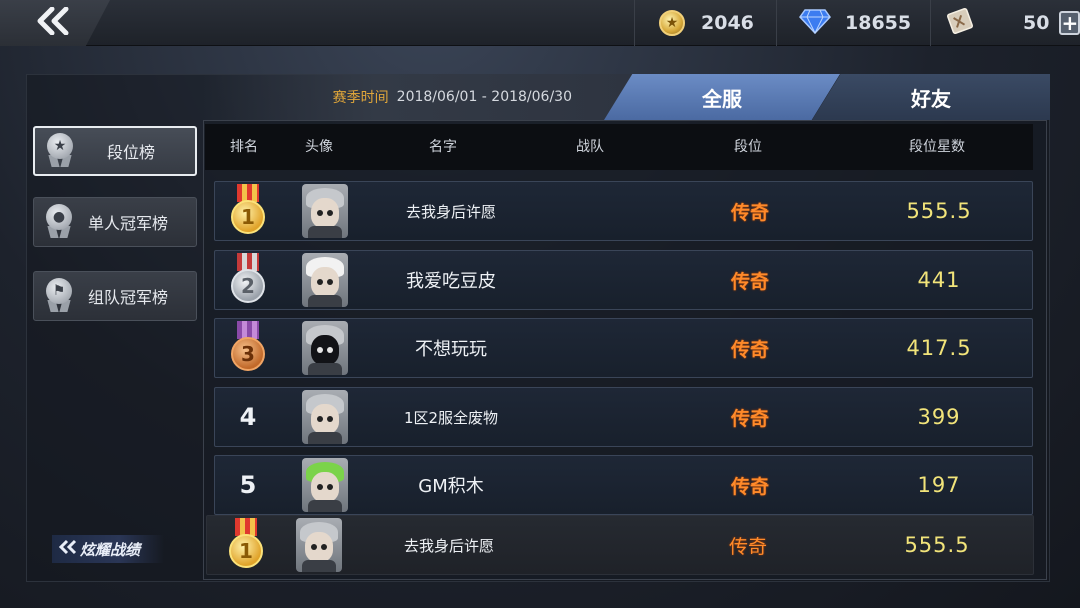 This screenshot has height=608, width=1080. I want to click on diamond-counter: 18655, so click(853, 23).